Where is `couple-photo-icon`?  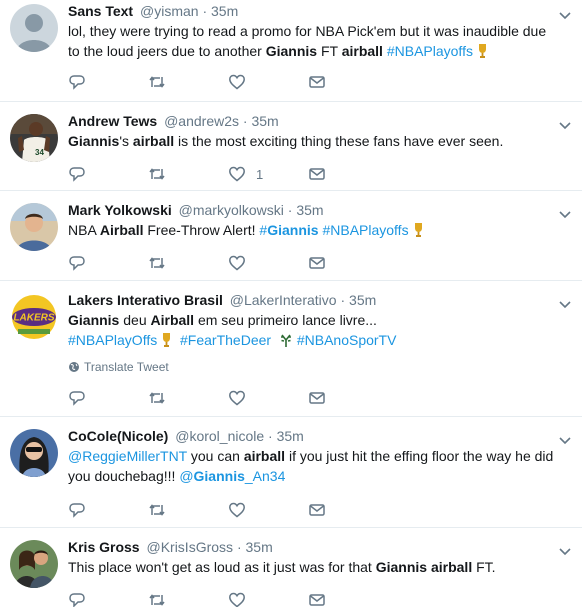
couple-photo-icon is located at coordinates (34, 564).